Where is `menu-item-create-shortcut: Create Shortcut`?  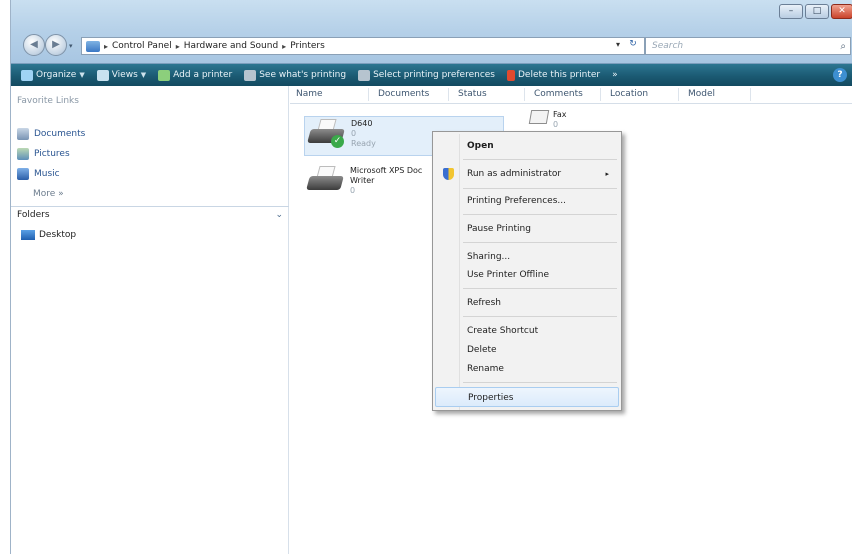
menu-item-create-shortcut: Create Shortcut is located at coordinates (527, 331).